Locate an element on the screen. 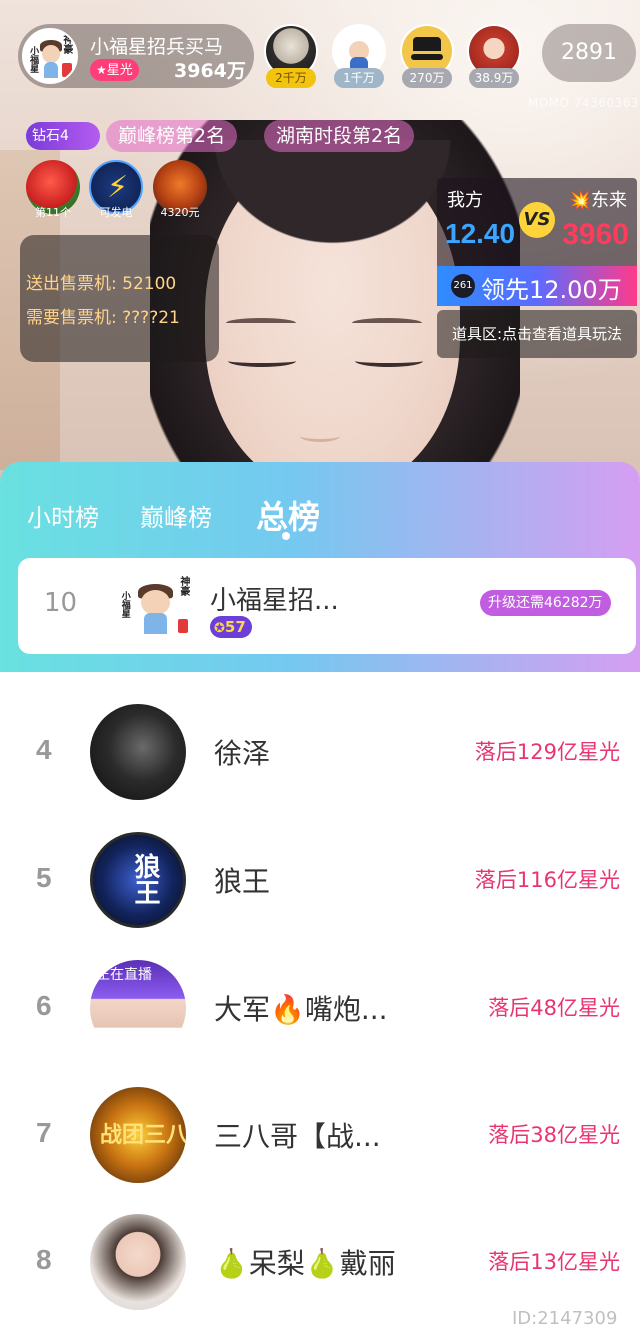 The height and width of the screenshot is (1335, 640). streamer-bangs is located at coordinates (332, 200).